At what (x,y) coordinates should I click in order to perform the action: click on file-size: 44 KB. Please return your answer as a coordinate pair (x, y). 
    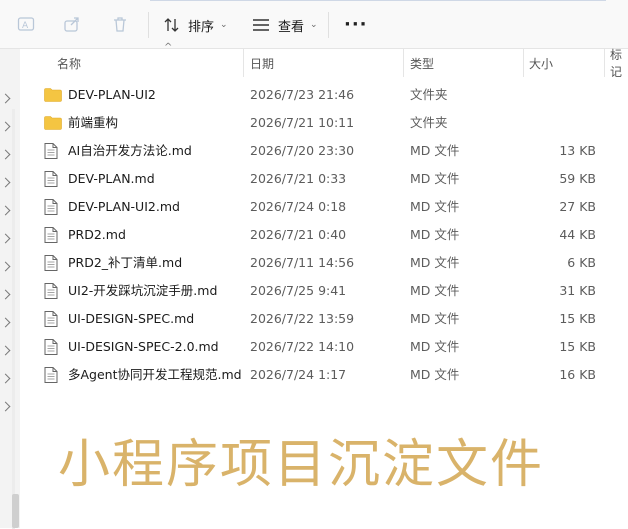
    Looking at the image, I should click on (577, 234).